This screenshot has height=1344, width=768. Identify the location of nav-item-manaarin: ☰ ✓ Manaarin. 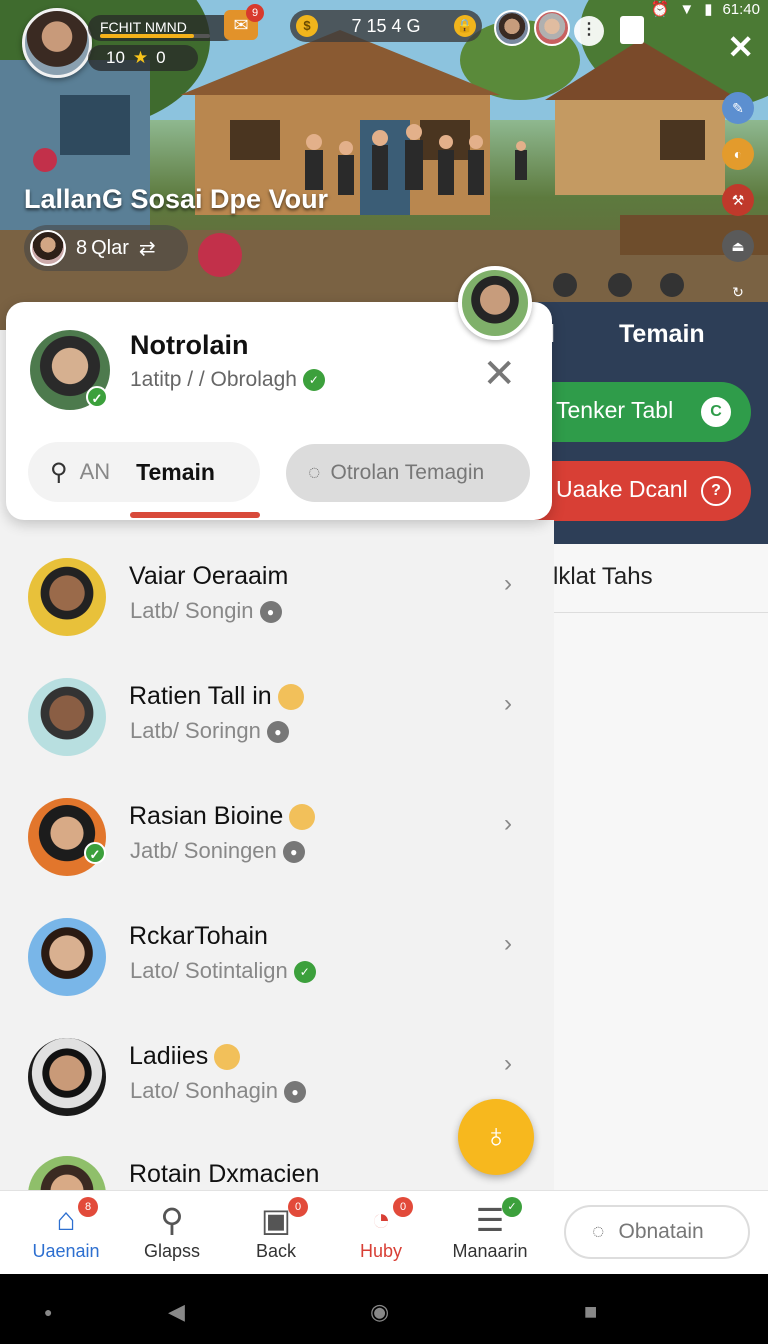
(490, 1229).